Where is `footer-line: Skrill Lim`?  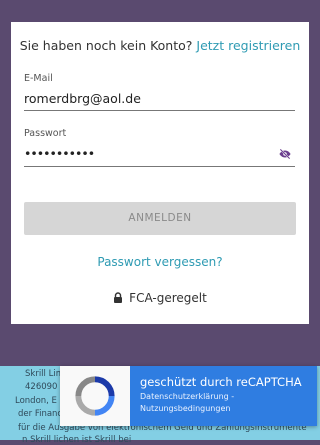 footer-line: Skrill Lim is located at coordinates (44, 374).